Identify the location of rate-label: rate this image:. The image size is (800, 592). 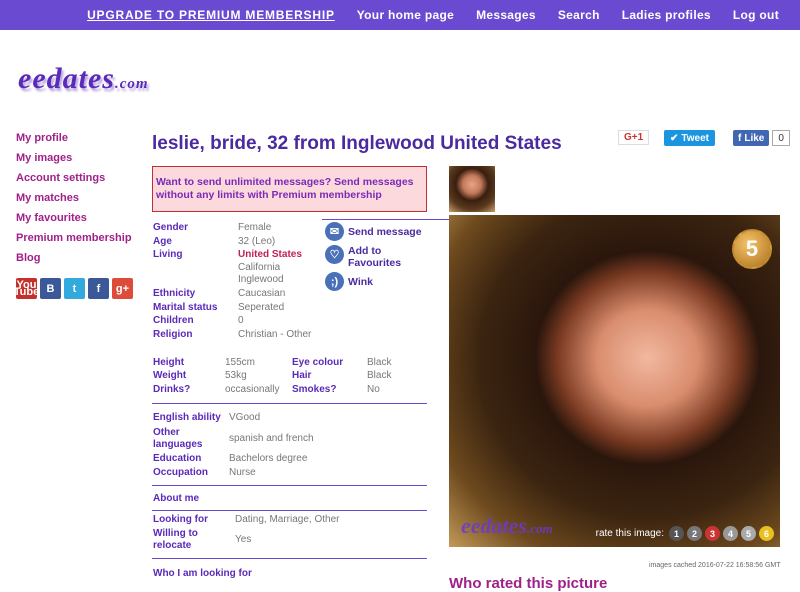
(629, 533).